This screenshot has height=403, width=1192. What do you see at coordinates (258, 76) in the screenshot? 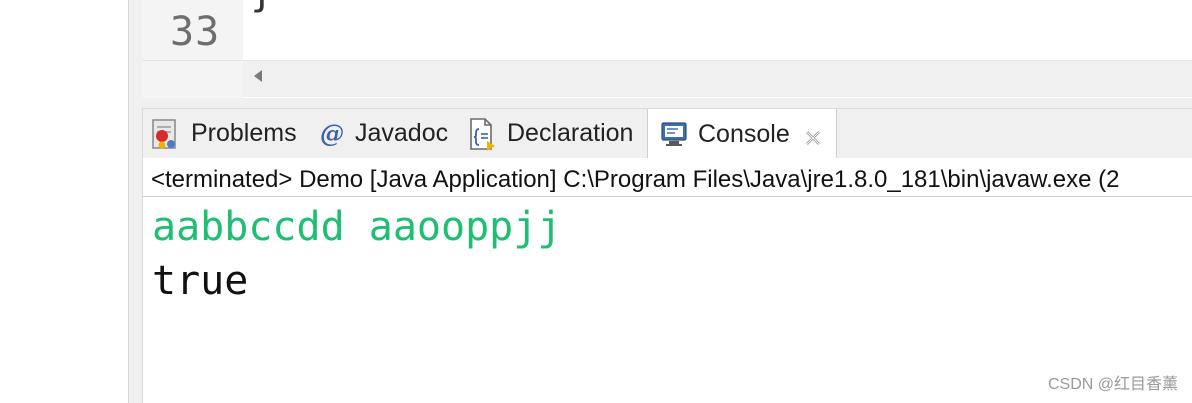
I see `scroll-left-arrow-icon` at bounding box center [258, 76].